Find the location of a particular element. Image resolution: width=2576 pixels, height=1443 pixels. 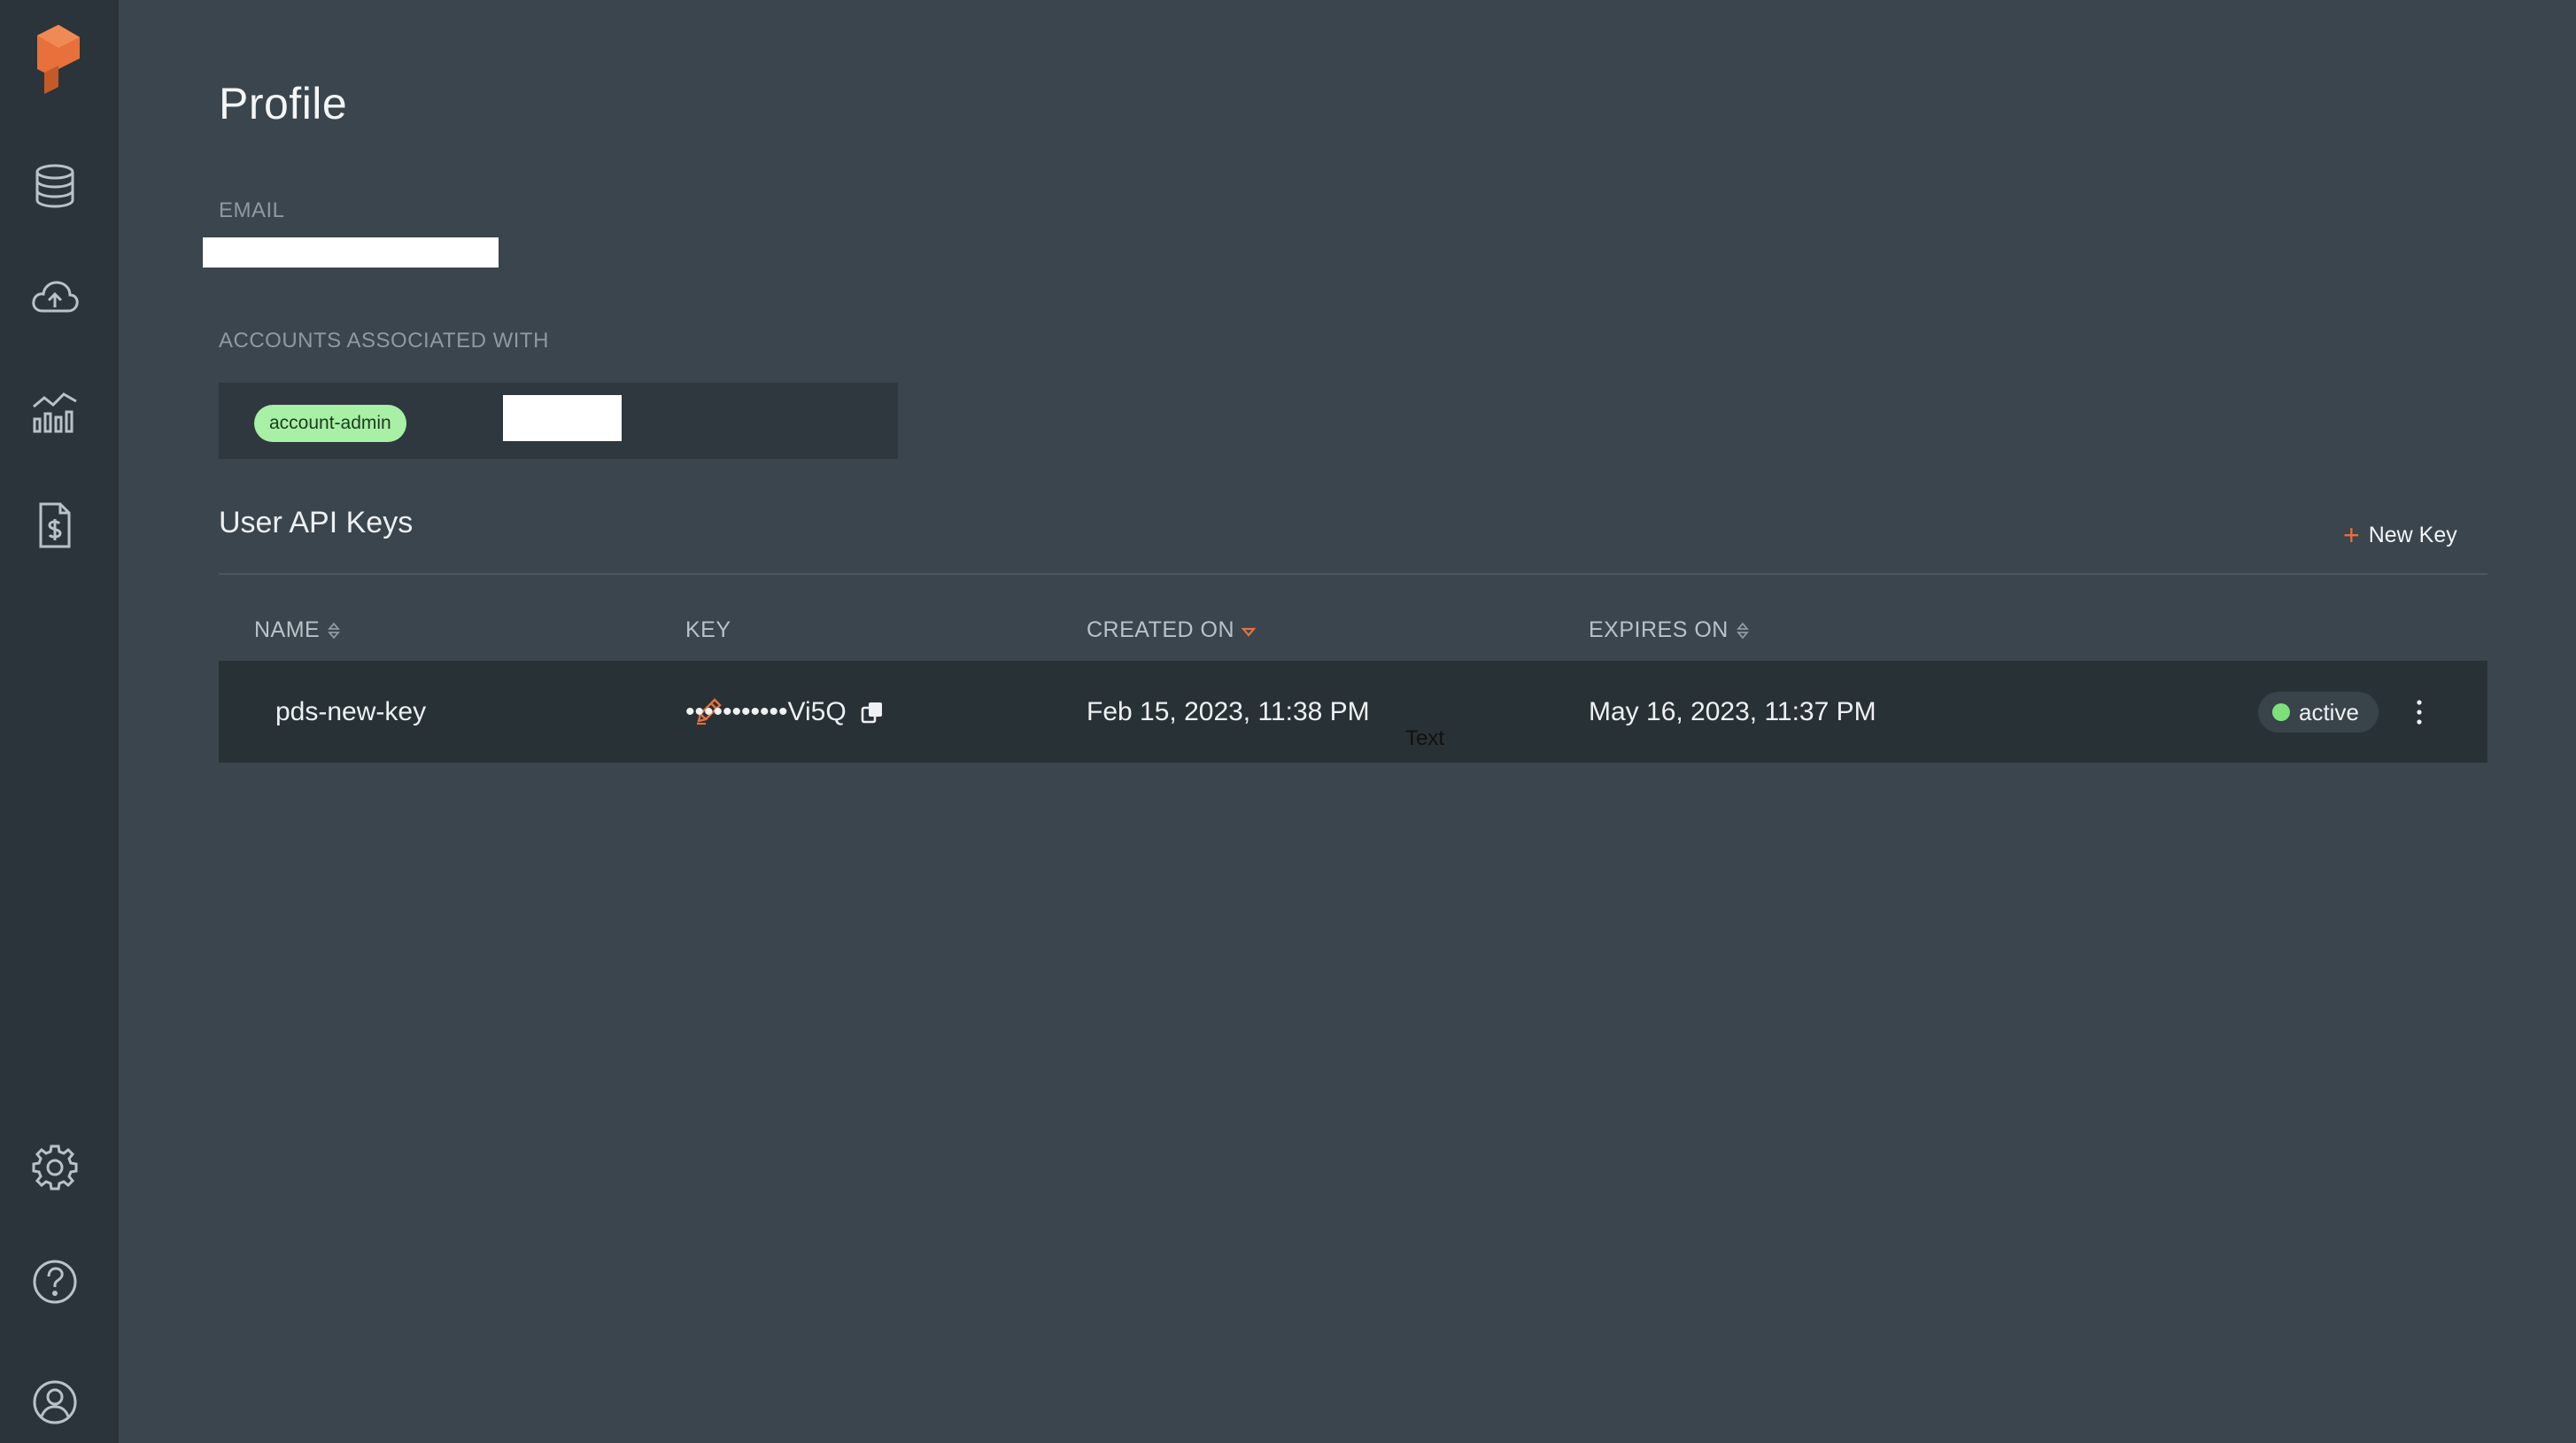

copy-icon is located at coordinates (872, 712).